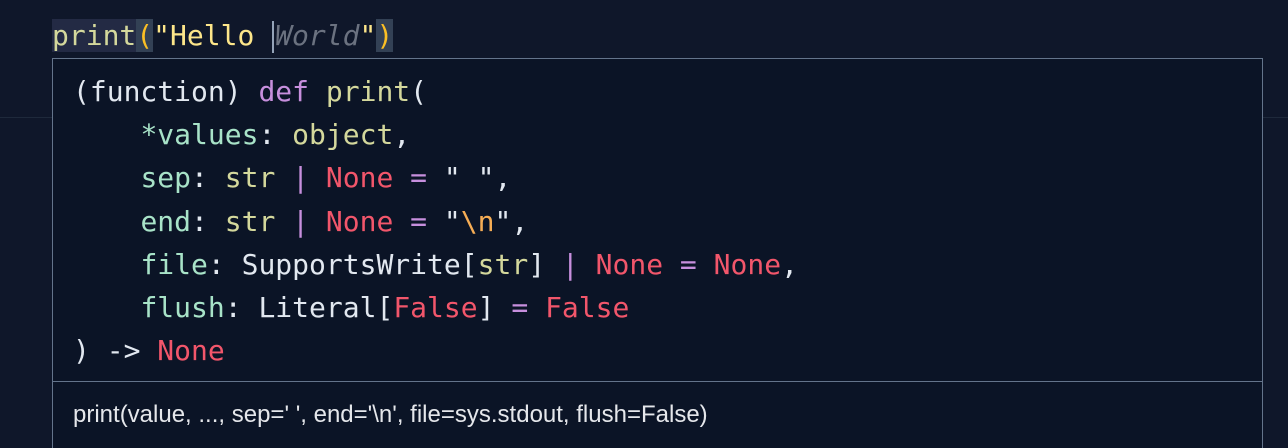 This screenshot has height=448, width=1288. I want to click on close-paren: ), so click(385, 35).